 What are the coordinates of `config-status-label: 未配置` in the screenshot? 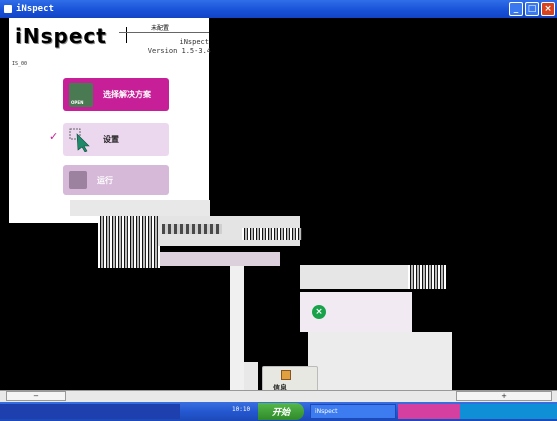 It's located at (160, 28).